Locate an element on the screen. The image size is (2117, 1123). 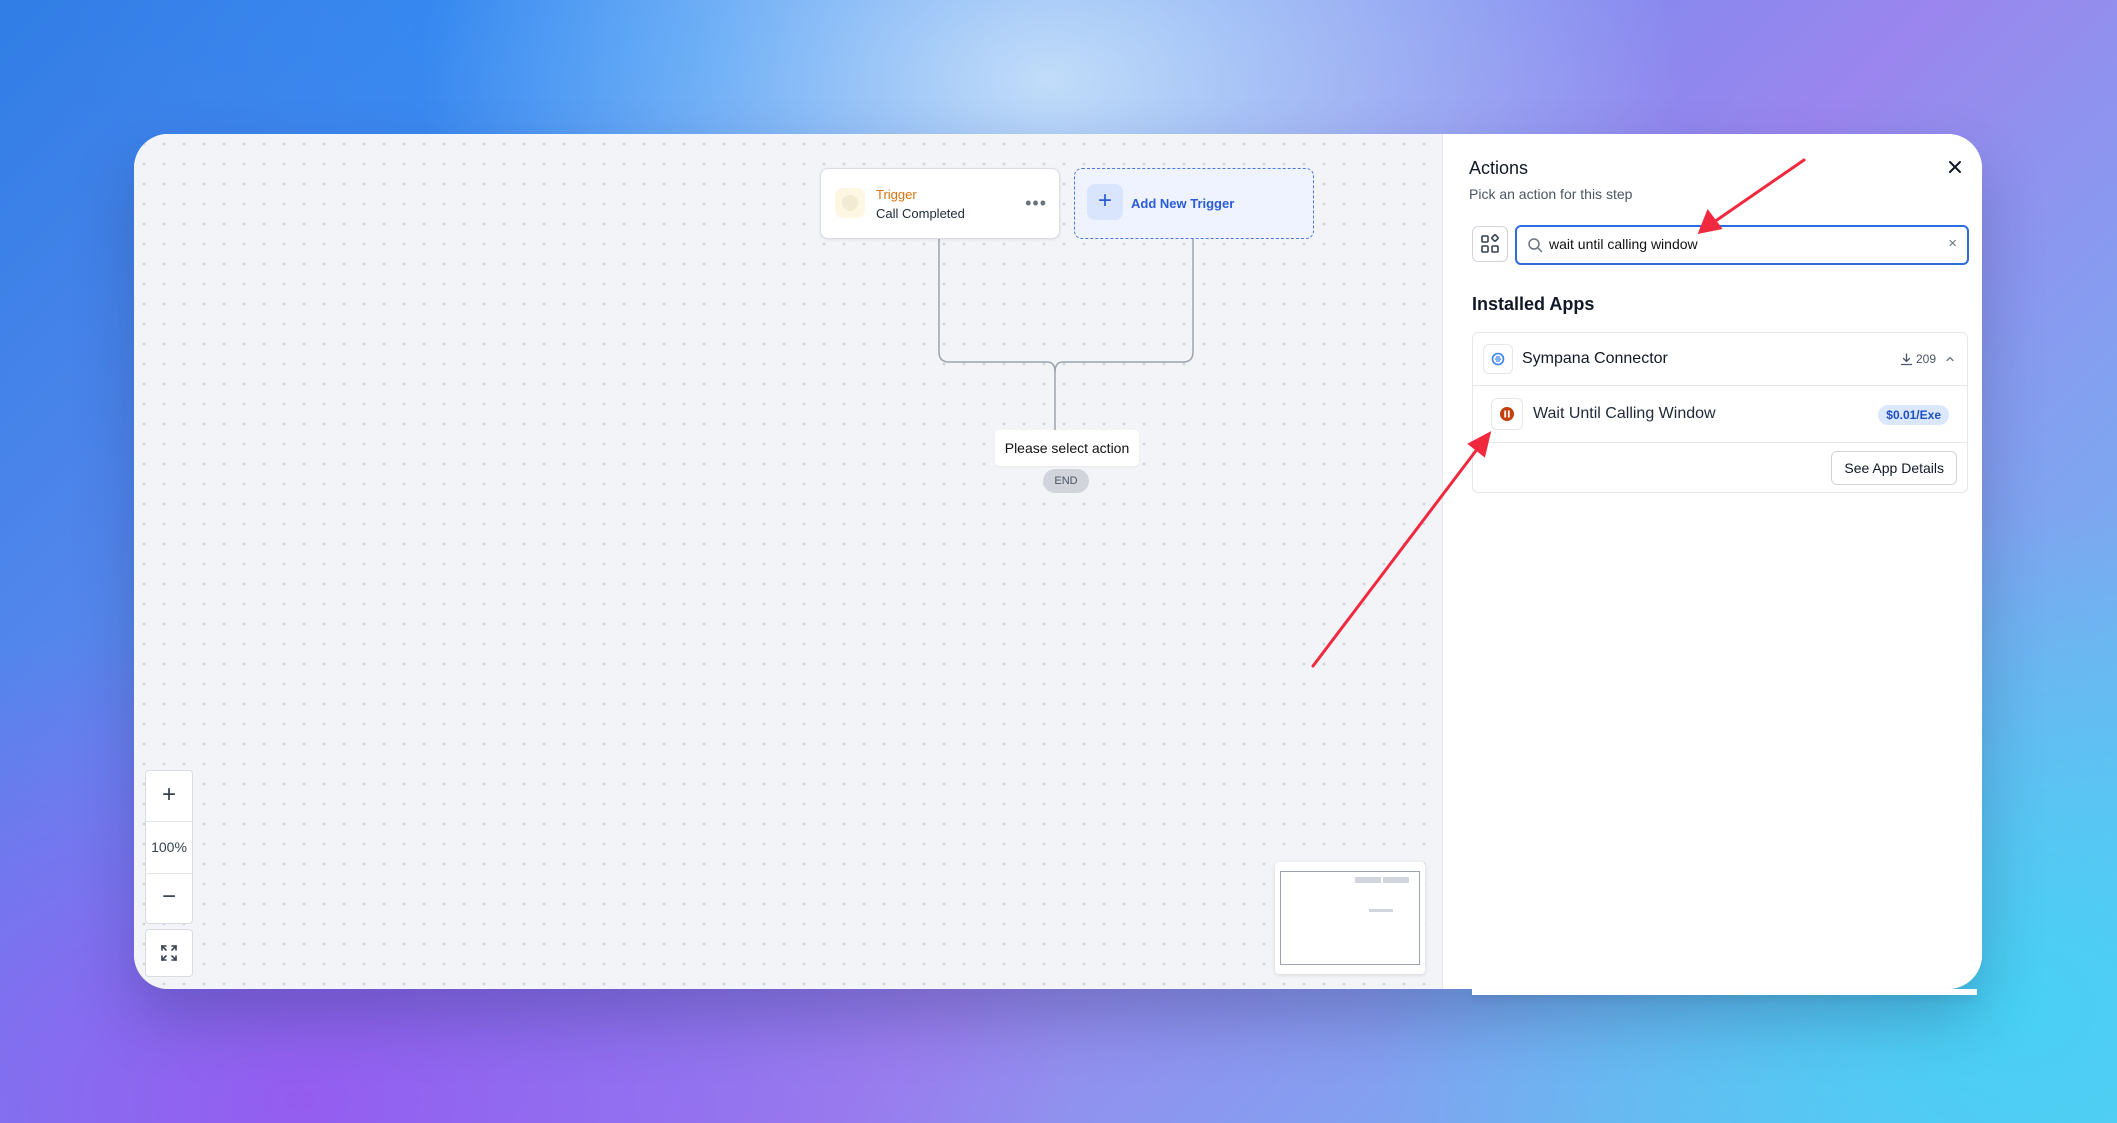
category-grid-button is located at coordinates (1490, 244).